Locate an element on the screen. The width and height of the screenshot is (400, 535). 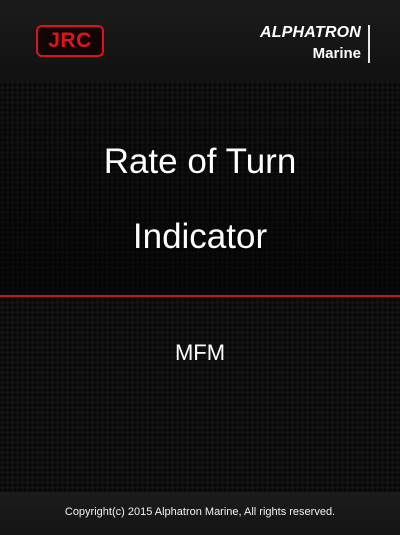
jrc-logo-text: JRC is located at coordinates (70, 40).